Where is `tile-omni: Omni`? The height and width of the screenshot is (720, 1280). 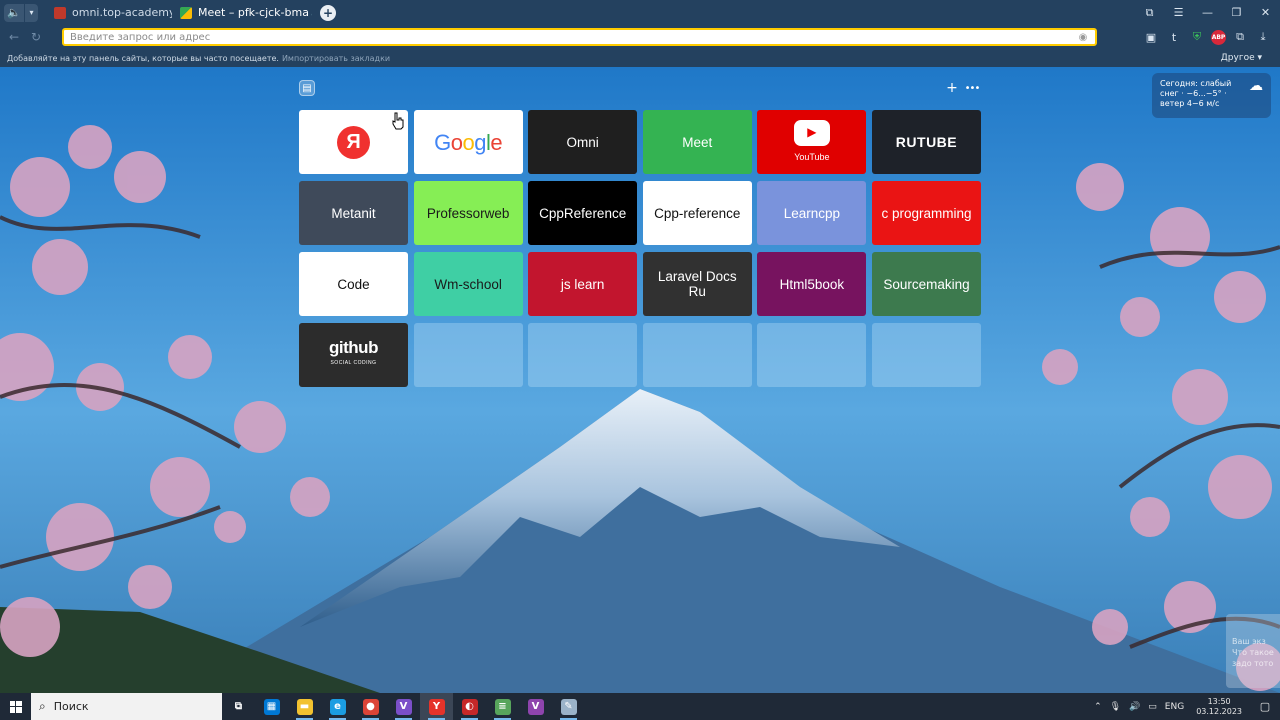
tile-omni: Omni is located at coordinates (583, 142).